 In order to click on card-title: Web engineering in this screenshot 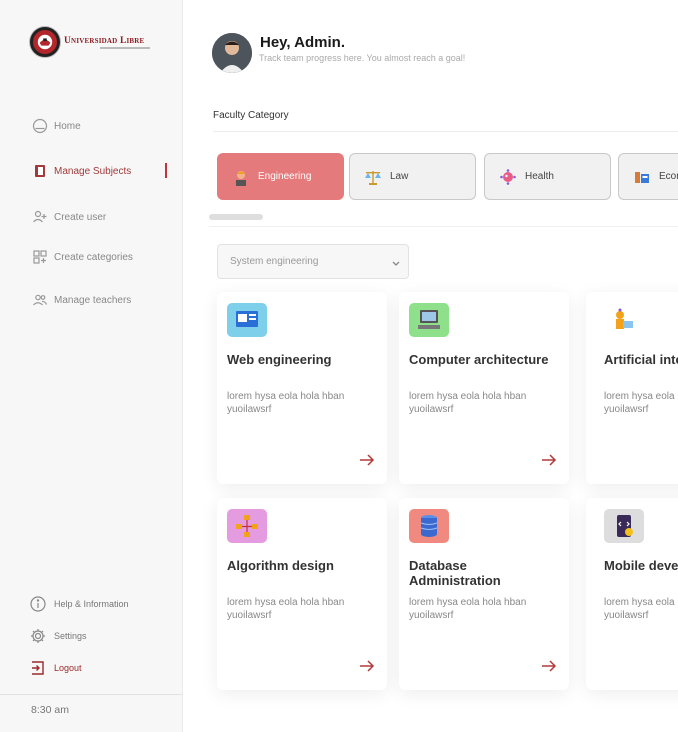, I will do `click(279, 359)`.